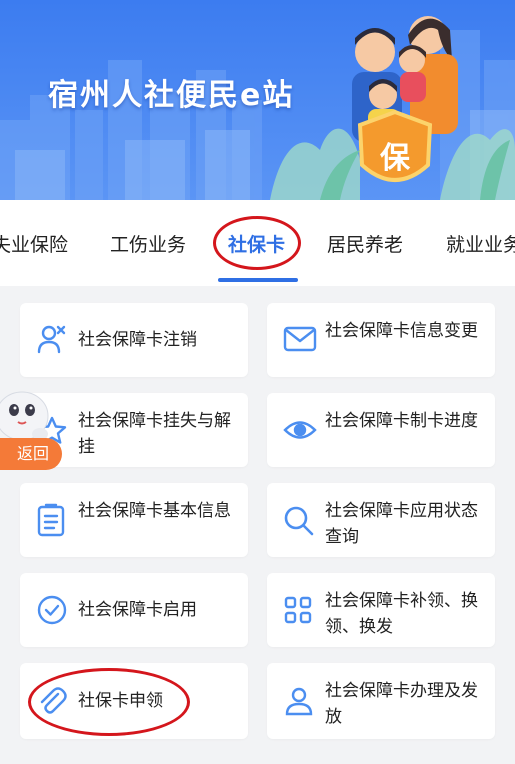 The height and width of the screenshot is (764, 515). What do you see at coordinates (299, 701) in the screenshot?
I see `person-icon` at bounding box center [299, 701].